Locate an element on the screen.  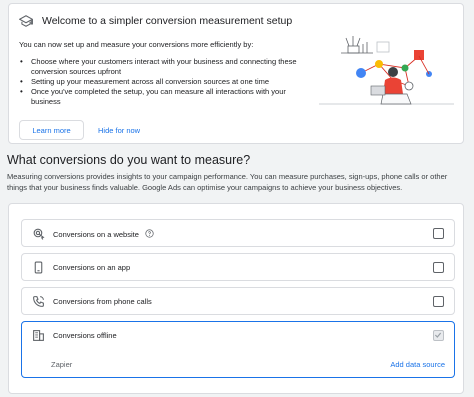
add-data-source-link: Add data source is located at coordinates (417, 364).